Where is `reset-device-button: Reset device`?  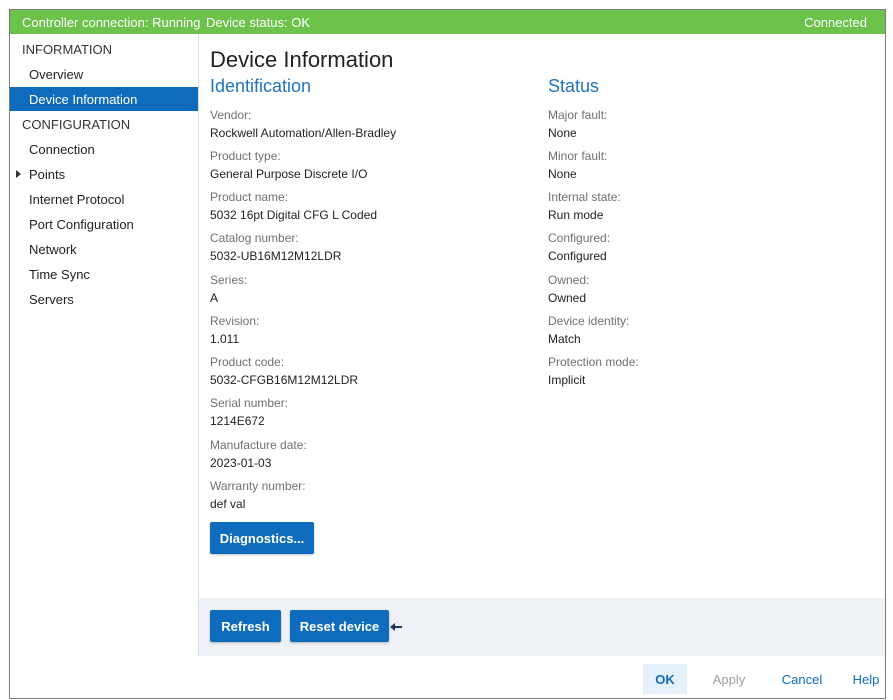 reset-device-button: Reset device is located at coordinates (339, 626).